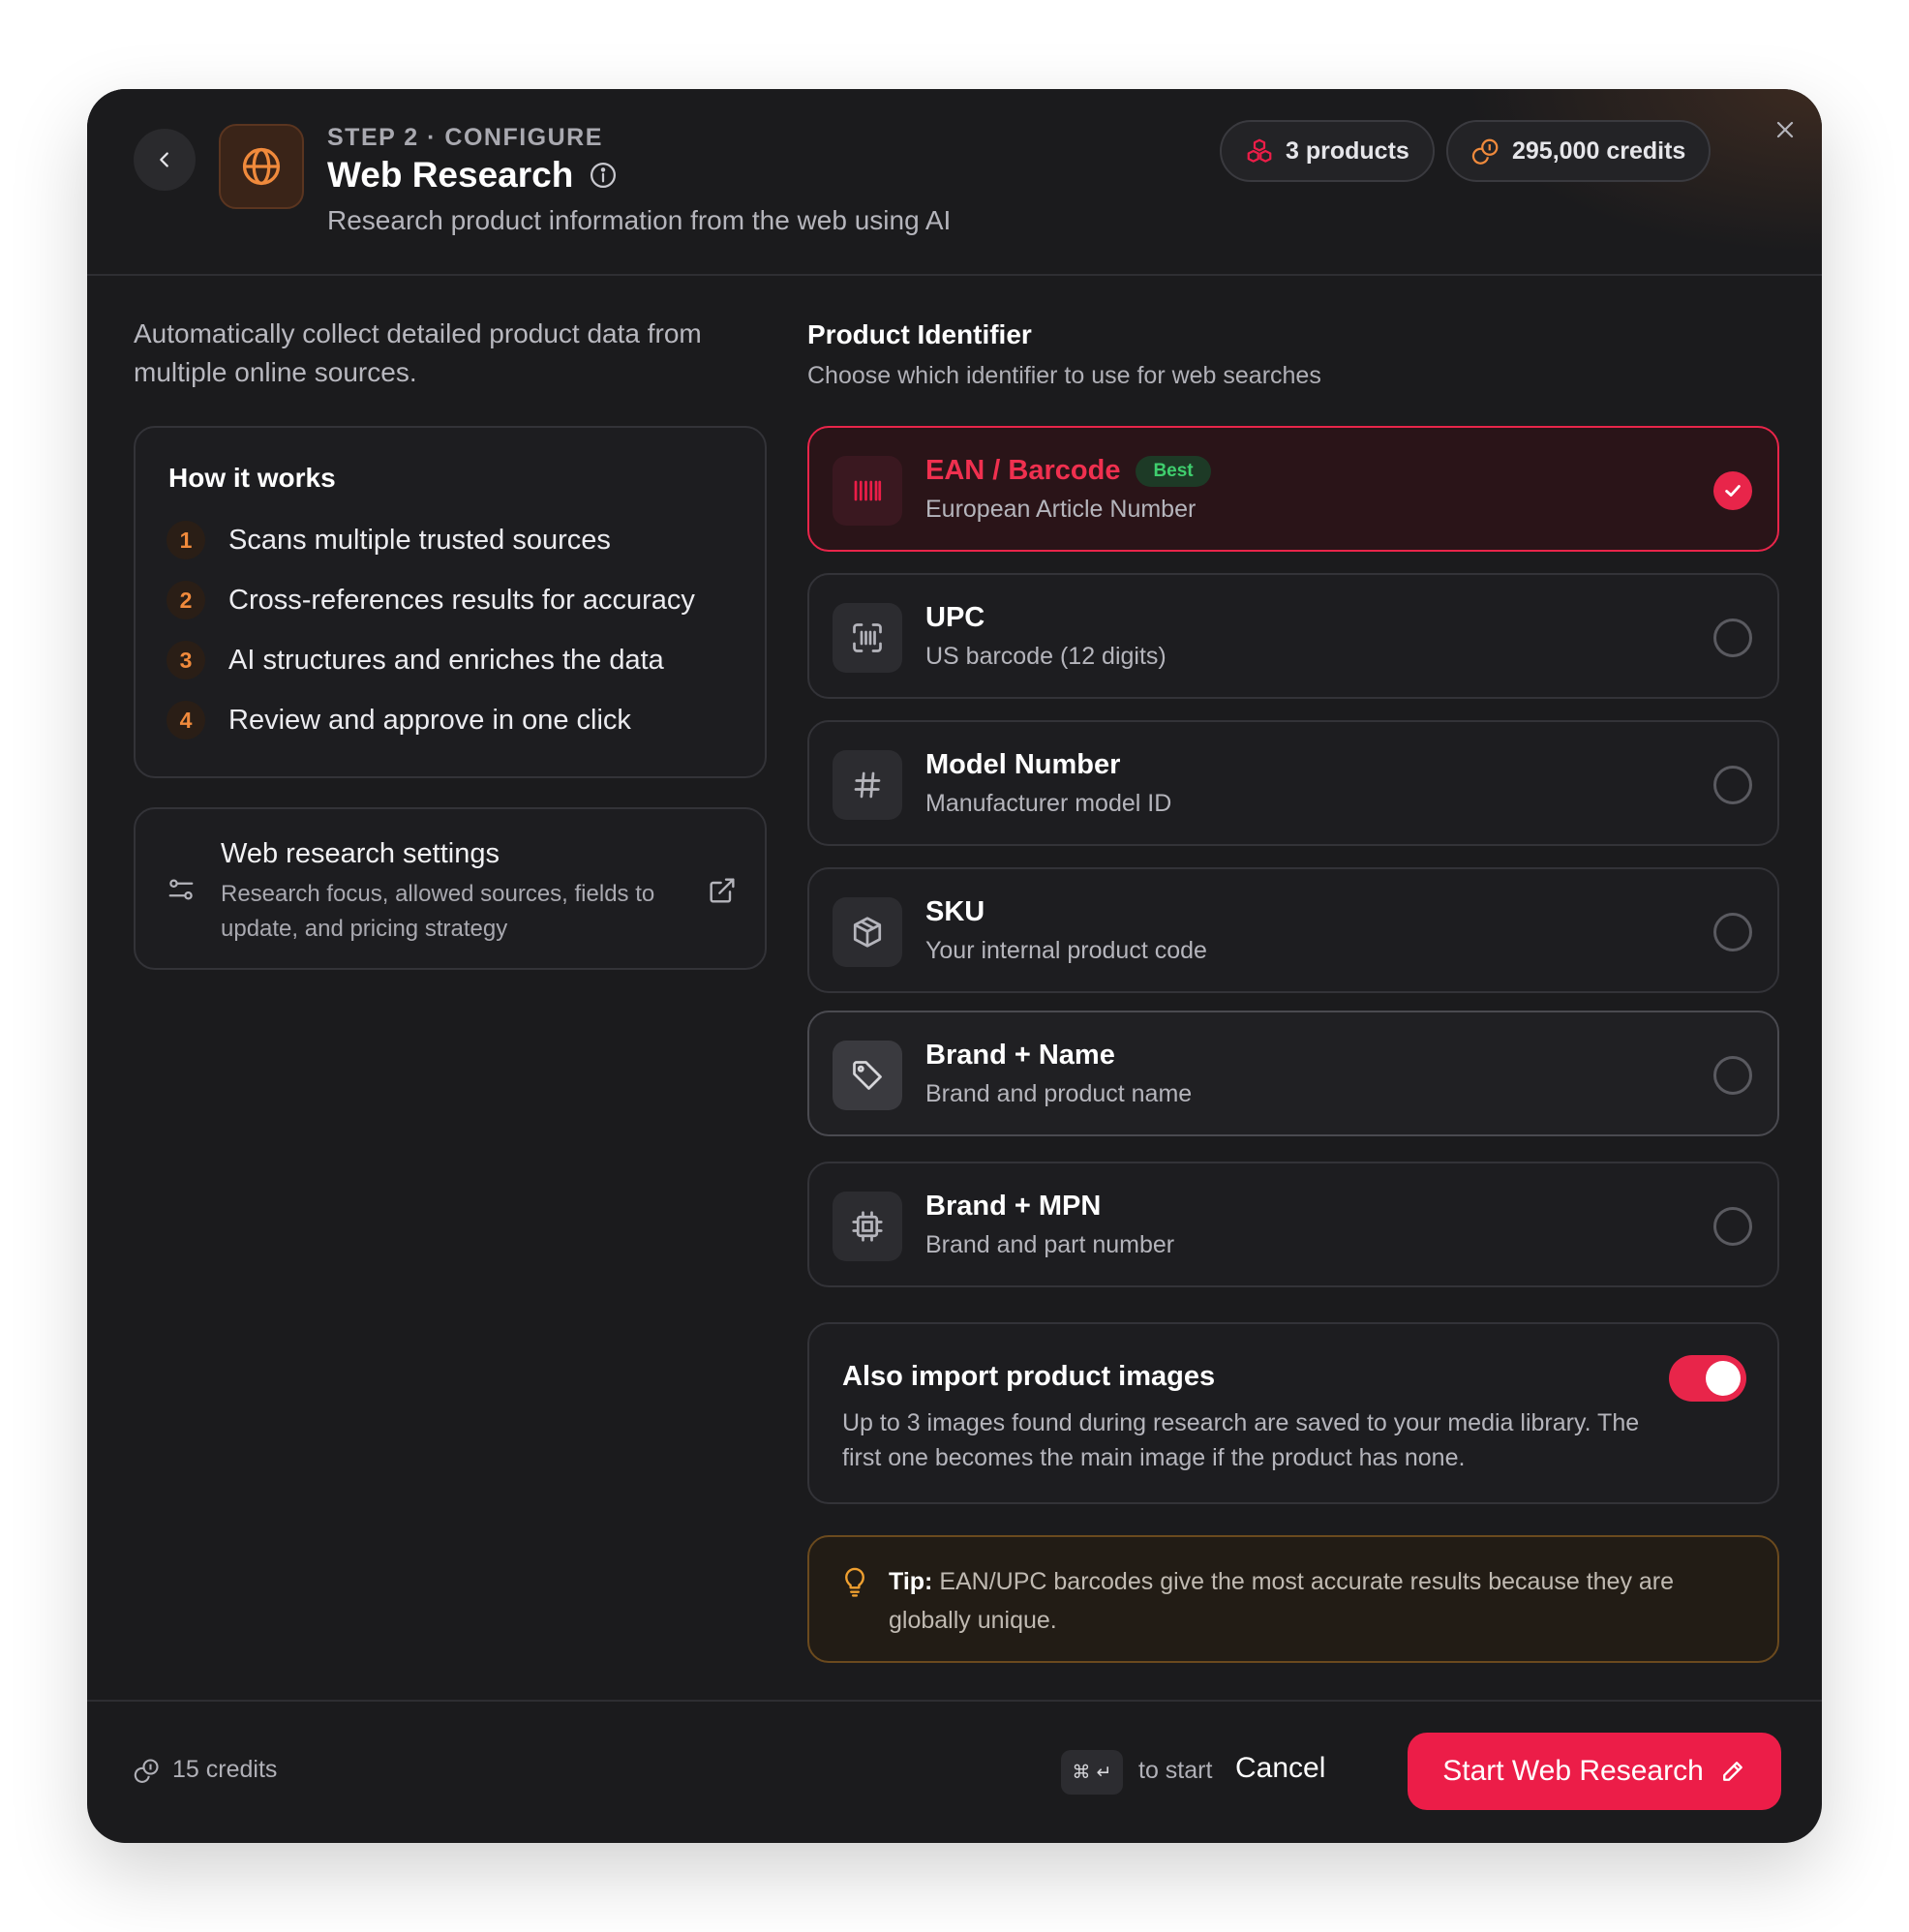 This screenshot has width=1909, height=1932. Describe the element at coordinates (867, 785) in the screenshot. I see `hash-icon` at that location.